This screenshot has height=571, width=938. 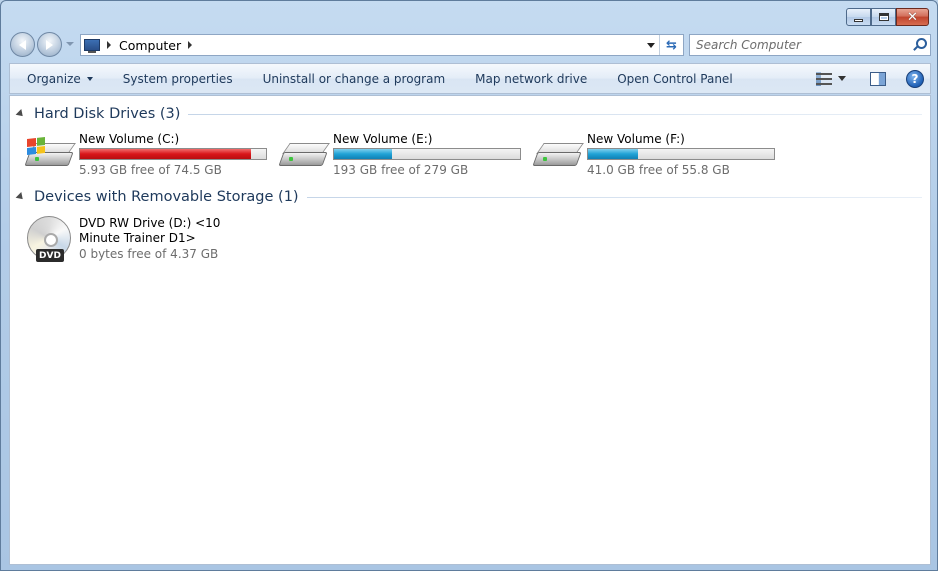 I want to click on free-space-text: 0 bytes free of 4.37 GB, so click(x=149, y=254).